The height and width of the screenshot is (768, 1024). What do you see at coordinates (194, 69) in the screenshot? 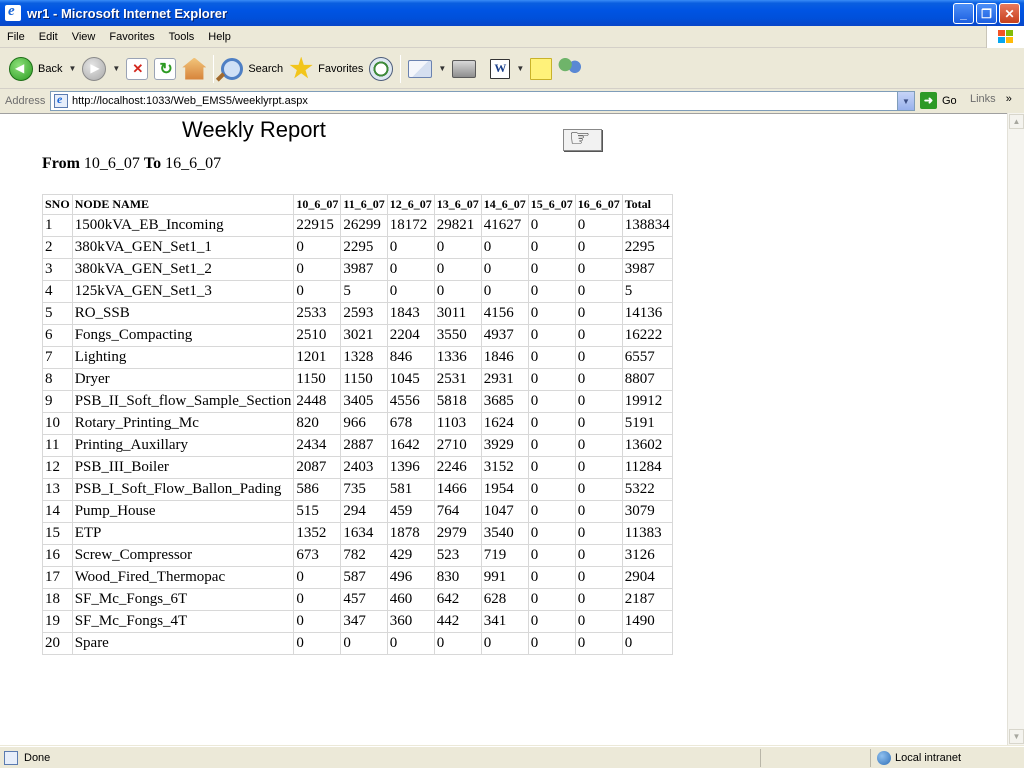
I see `home-button` at bounding box center [194, 69].